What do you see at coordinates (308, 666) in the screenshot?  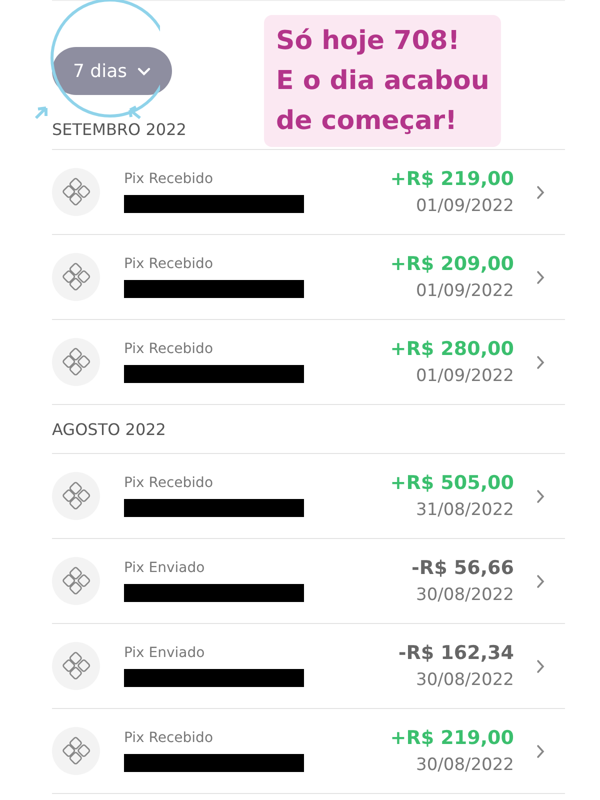 I see `transaction-row: Pix Enviado -R$ 162,34 30/08/2022` at bounding box center [308, 666].